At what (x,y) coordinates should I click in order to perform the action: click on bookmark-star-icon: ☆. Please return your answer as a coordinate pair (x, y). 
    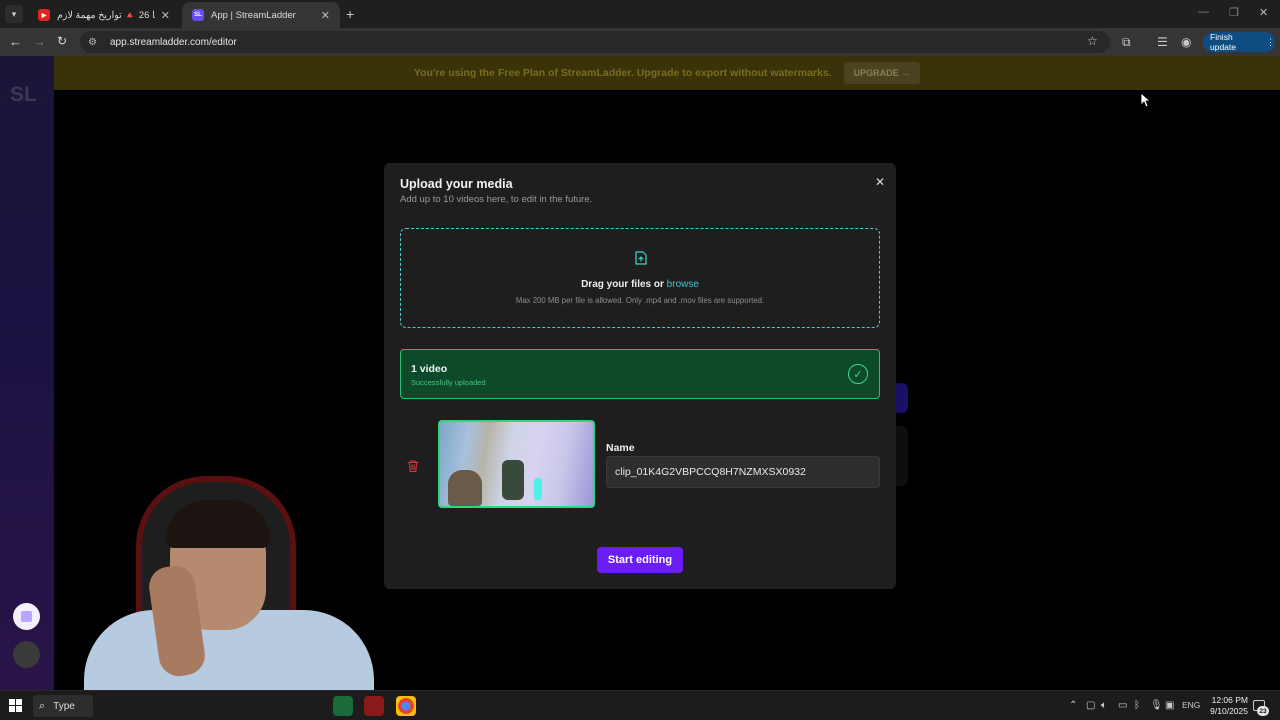
    Looking at the image, I should click on (1092, 41).